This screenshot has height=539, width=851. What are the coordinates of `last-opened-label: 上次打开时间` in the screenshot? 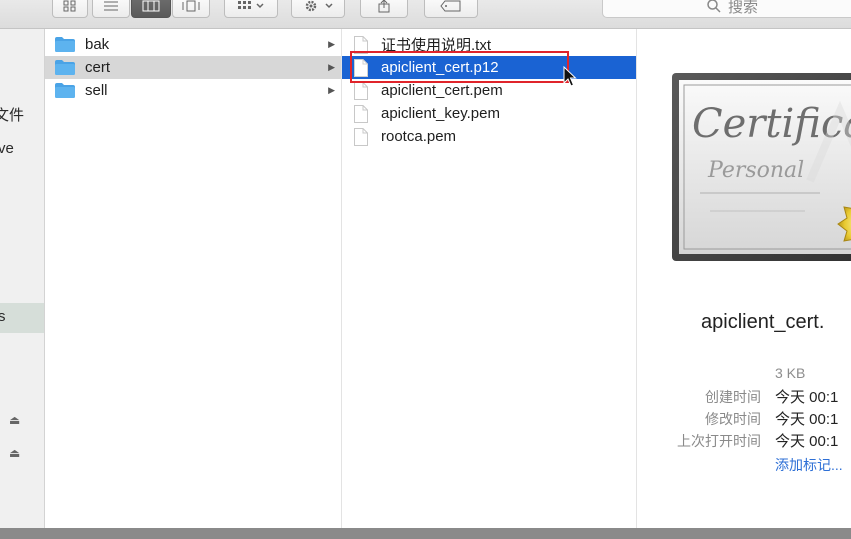 It's located at (719, 441).